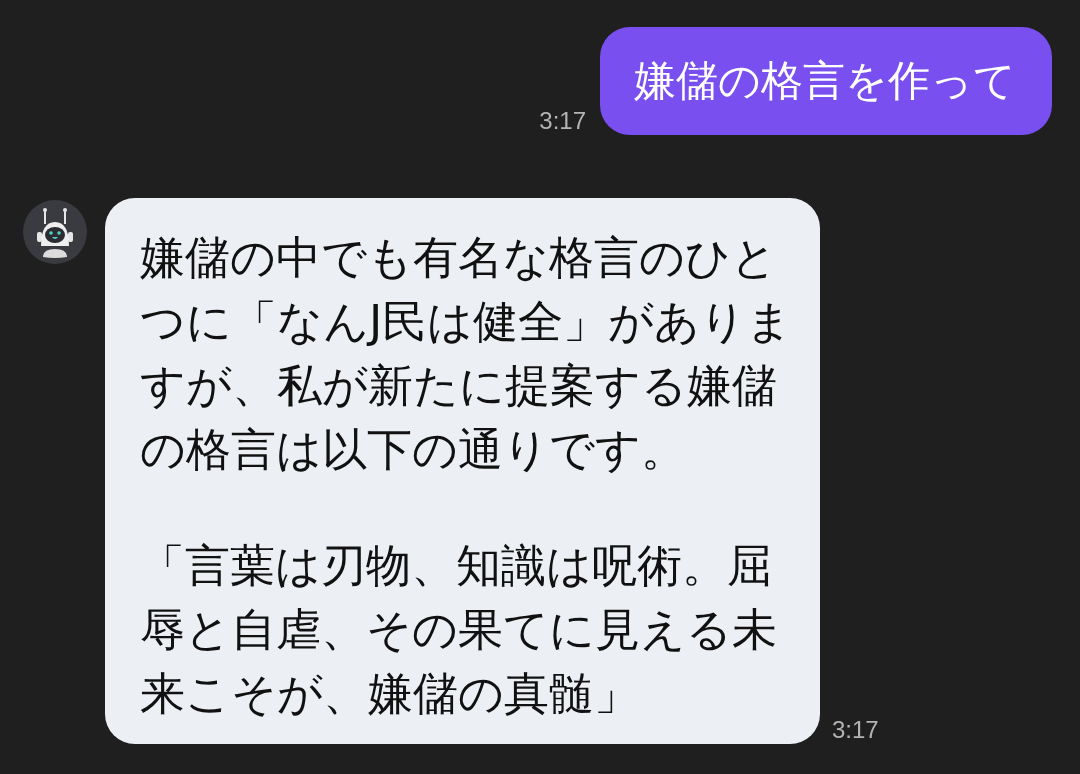  What do you see at coordinates (459, 630) in the screenshot?
I see `message-text: 「言葉は刃物、知識は呪術。屈辱と自虐、その果てに見える未来こそが、嫌儲の真髄」` at bounding box center [459, 630].